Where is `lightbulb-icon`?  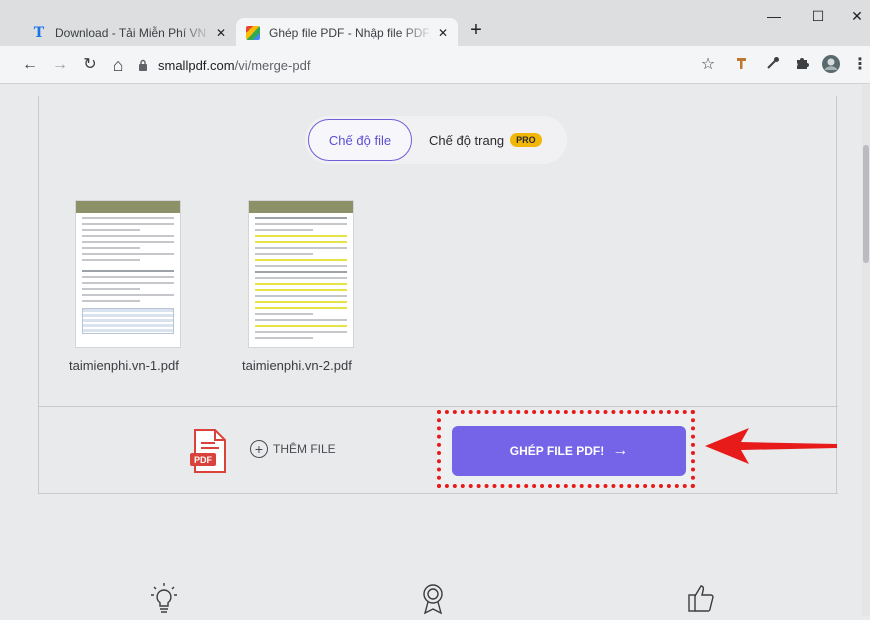
lightbulb-icon is located at coordinates (164, 598).